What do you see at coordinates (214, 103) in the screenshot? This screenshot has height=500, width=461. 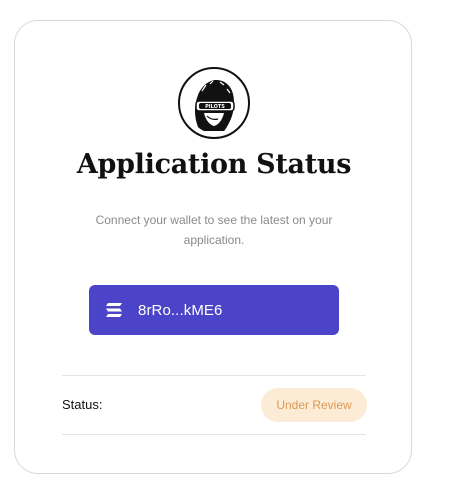 I see `pilots-logo: PILOTS` at bounding box center [214, 103].